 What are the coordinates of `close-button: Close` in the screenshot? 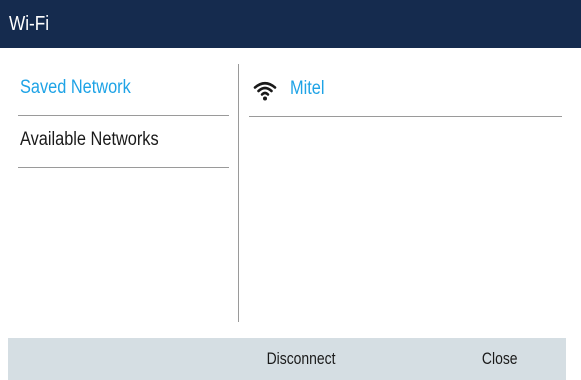 It's located at (500, 359).